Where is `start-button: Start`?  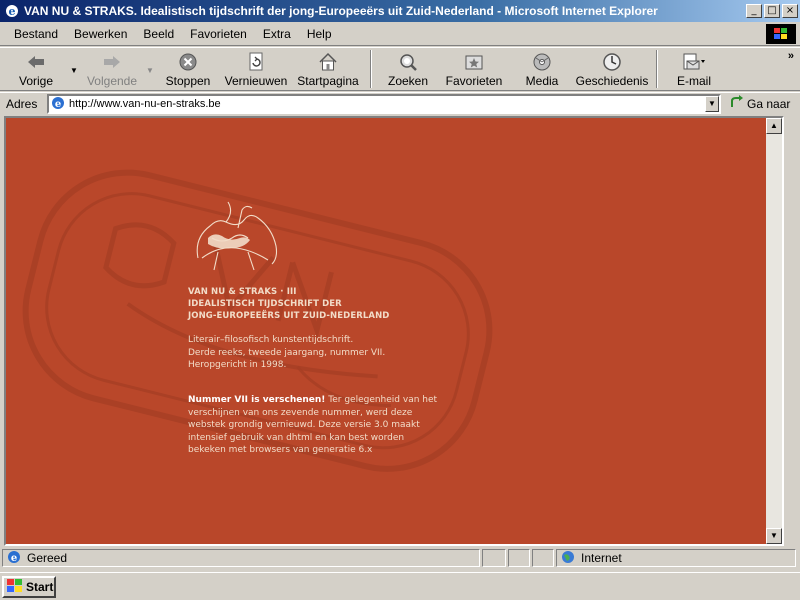
start-button: Start is located at coordinates (29, 587).